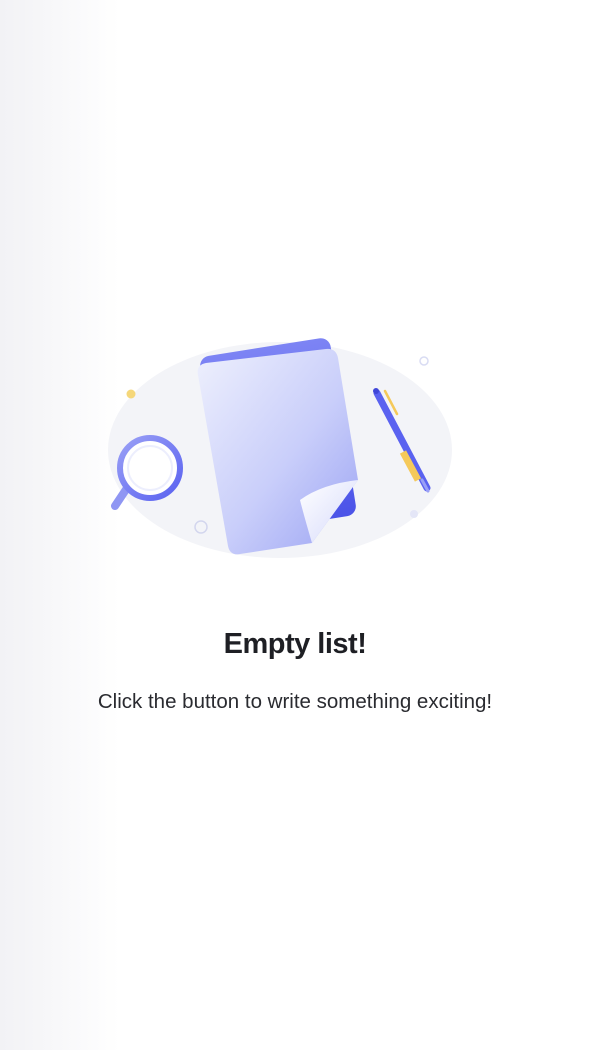 The height and width of the screenshot is (1050, 590). Describe the element at coordinates (424, 361) in the screenshot. I see `decor-ring-small` at that location.